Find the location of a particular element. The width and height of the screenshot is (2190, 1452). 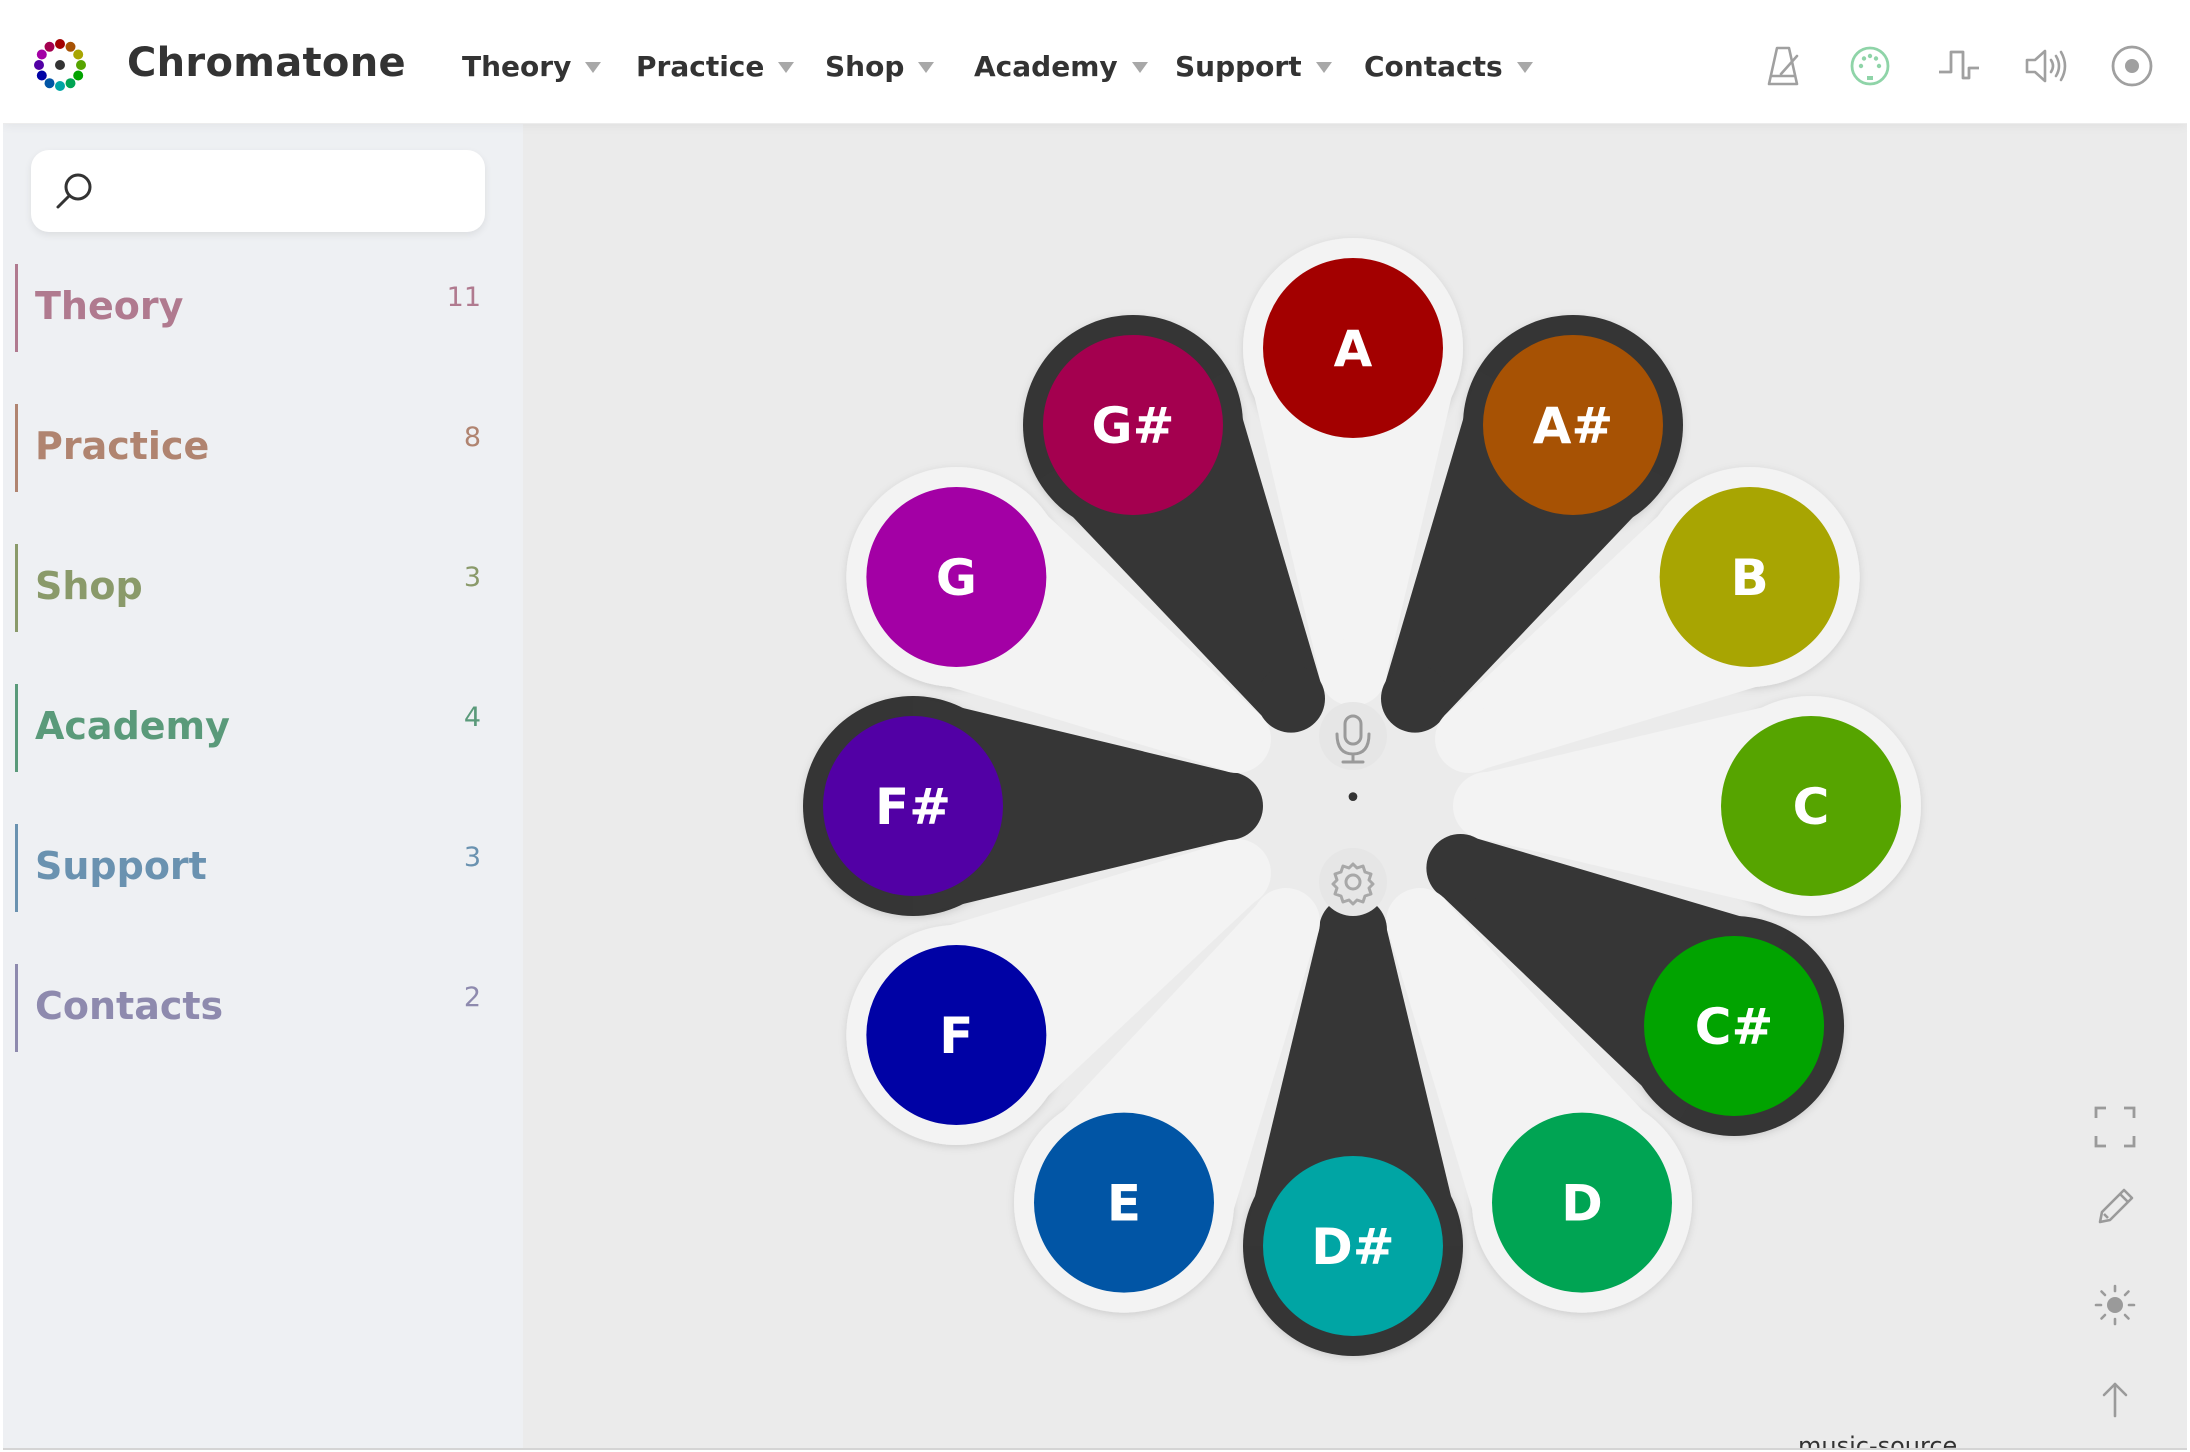

record-icon is located at coordinates (2132, 66).